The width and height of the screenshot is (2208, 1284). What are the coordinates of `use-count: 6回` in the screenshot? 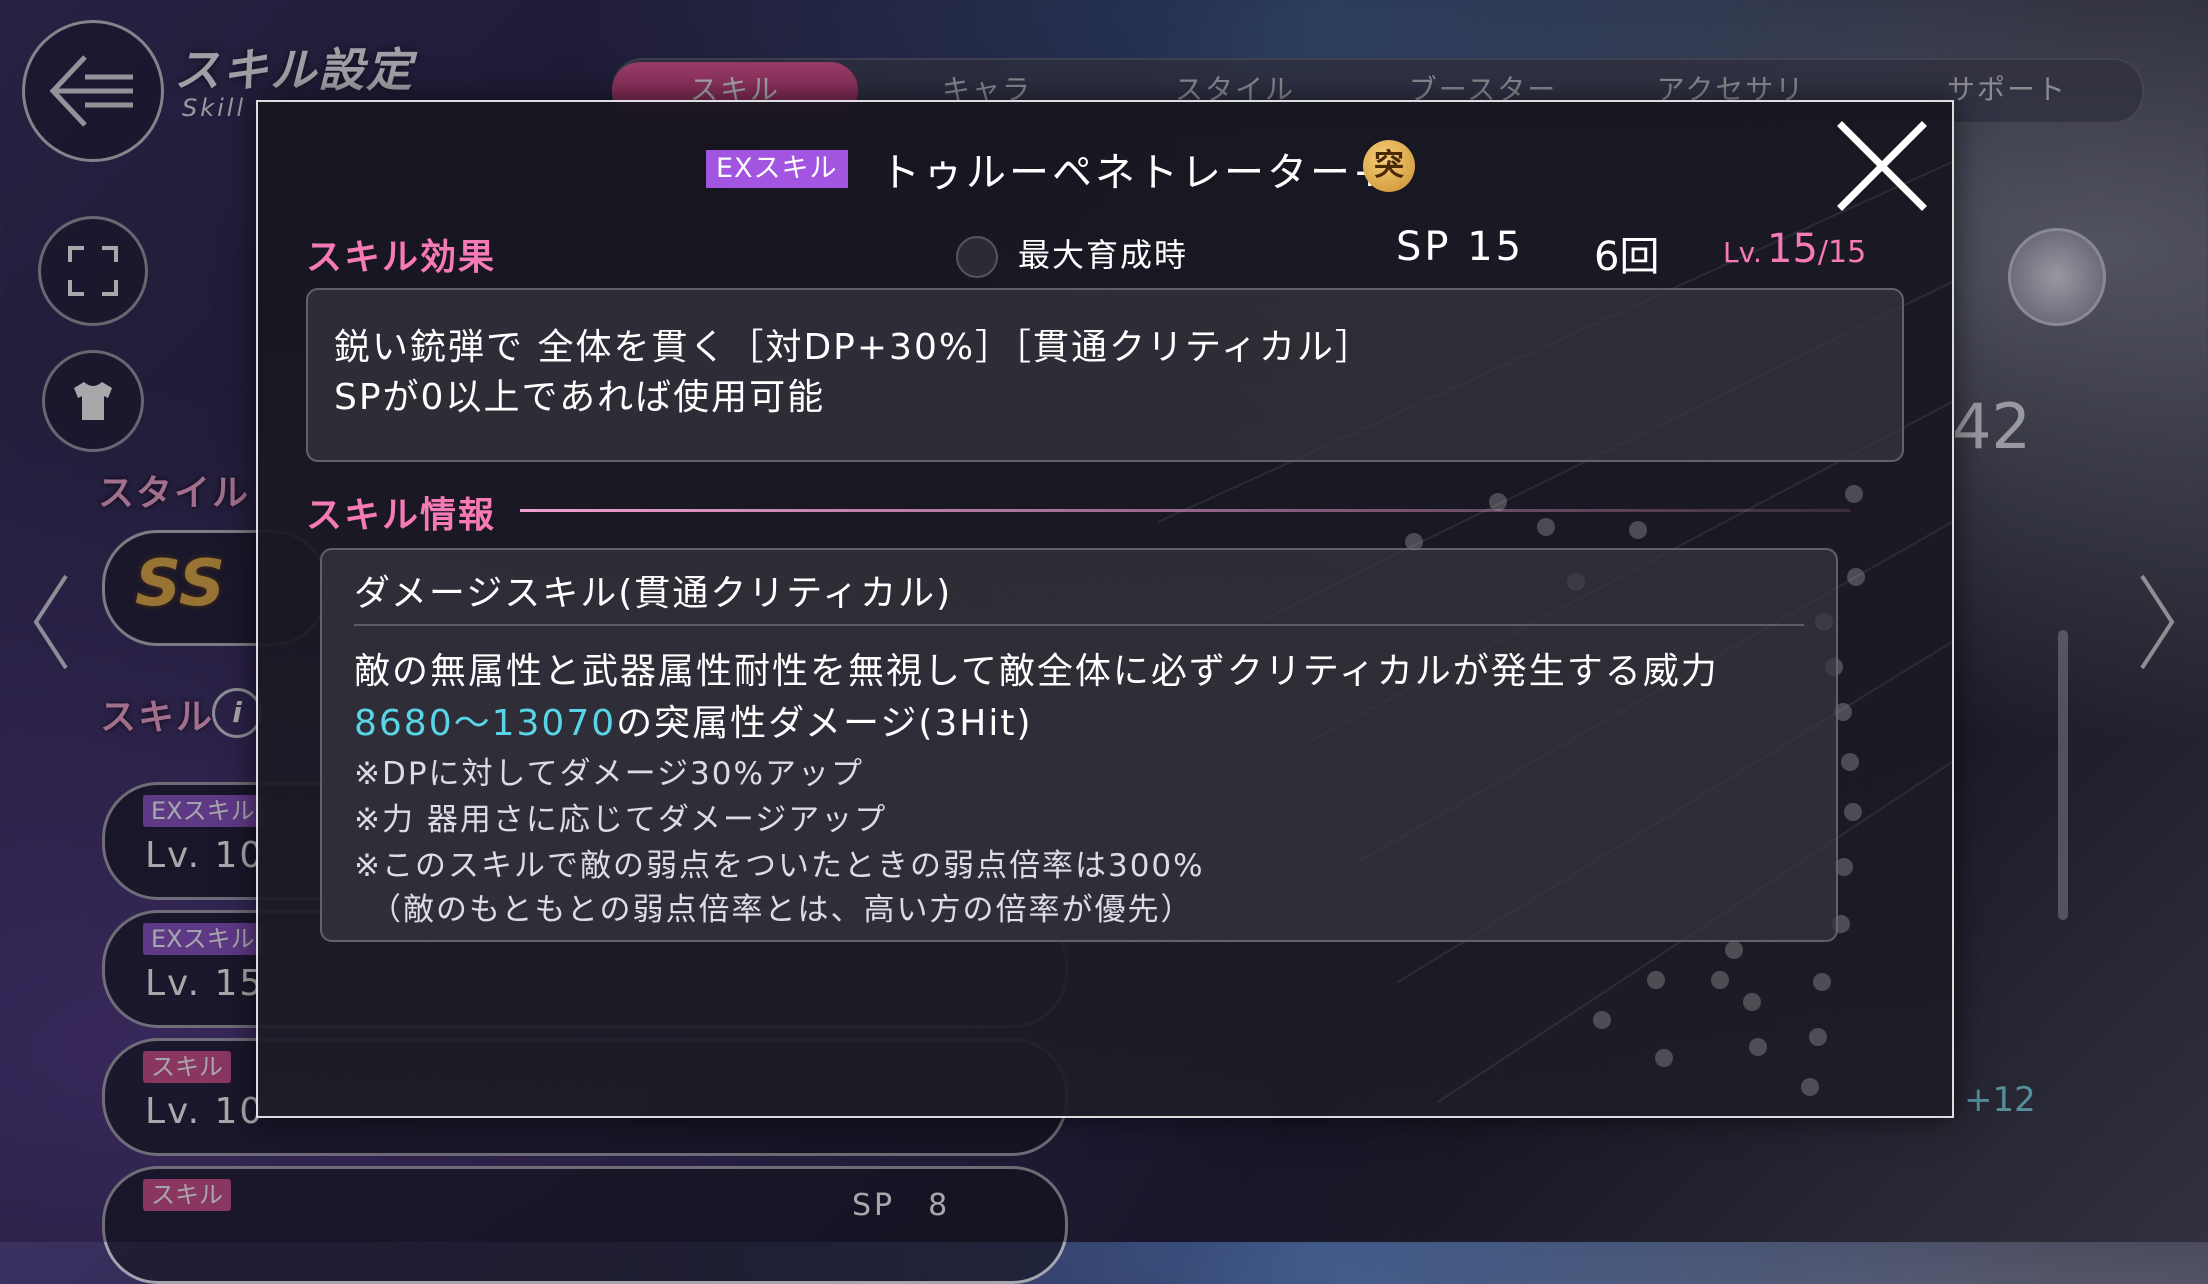 It's located at (1627, 257).